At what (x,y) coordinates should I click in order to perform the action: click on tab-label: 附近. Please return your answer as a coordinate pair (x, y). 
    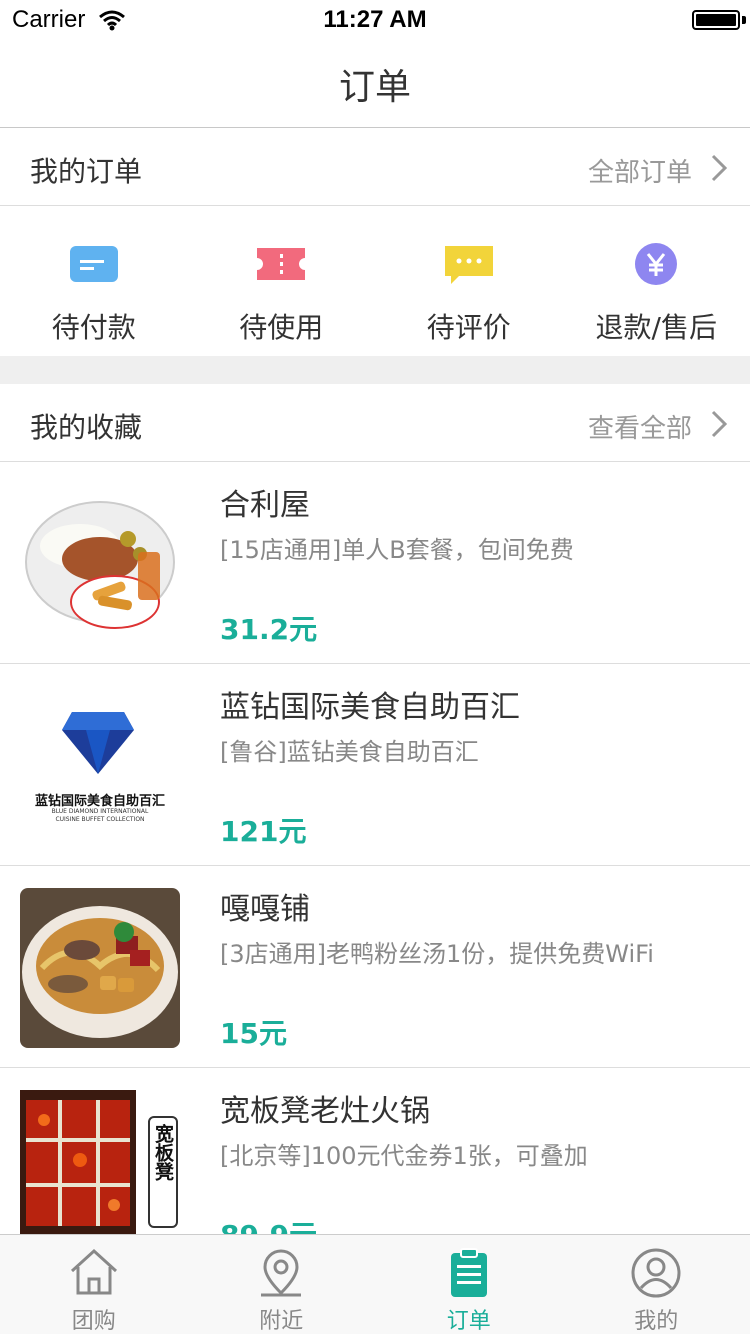
    Looking at the image, I should click on (281, 1321).